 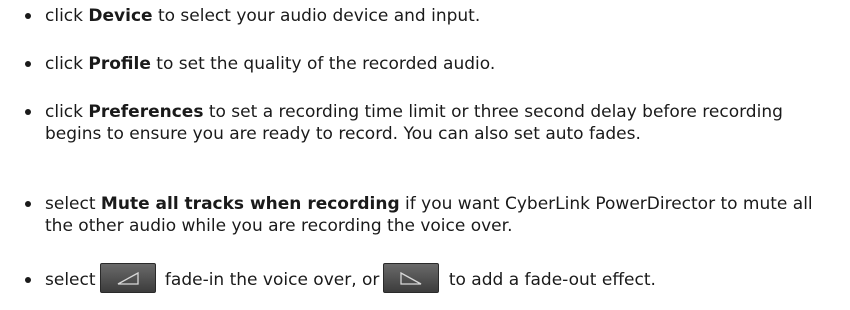 What do you see at coordinates (269, 280) in the screenshot?
I see `item-text-mid: fade-in the voice over, or` at bounding box center [269, 280].